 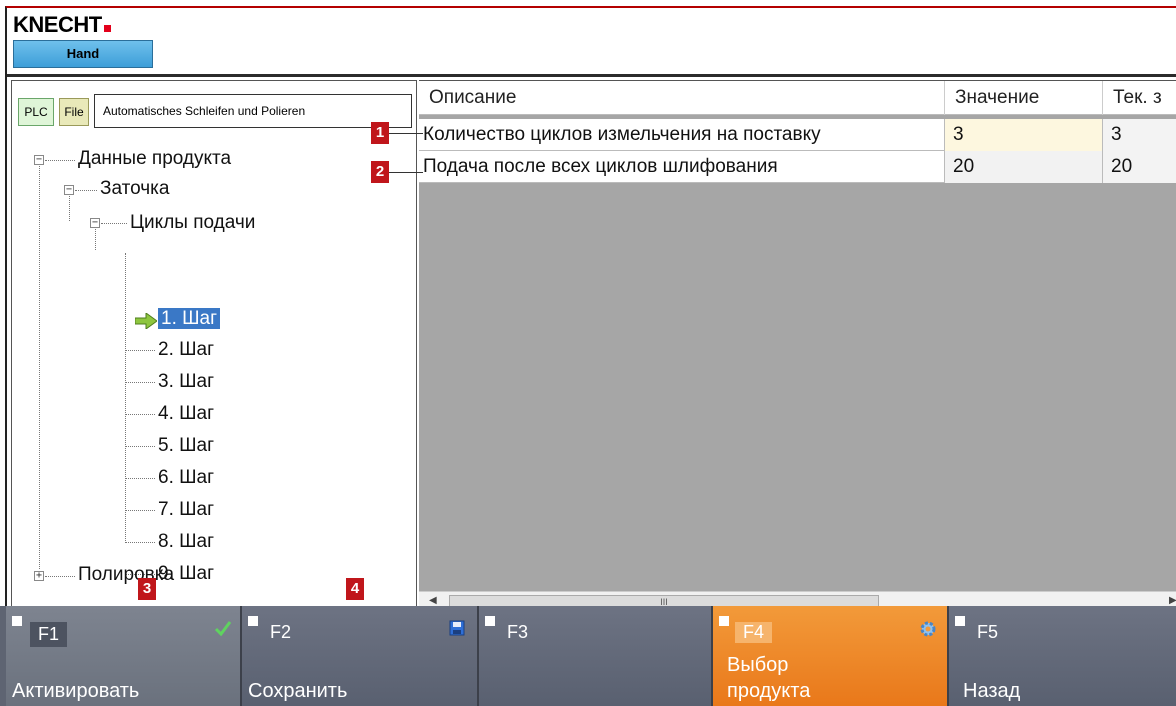 What do you see at coordinates (76, 691) in the screenshot?
I see `fkey-label: Активировать` at bounding box center [76, 691].